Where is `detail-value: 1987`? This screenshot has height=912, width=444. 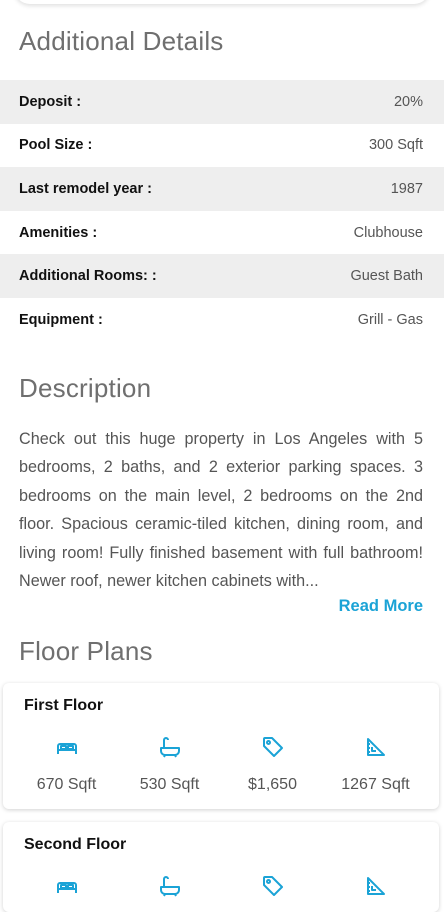
detail-value: 1987 is located at coordinates (406, 188).